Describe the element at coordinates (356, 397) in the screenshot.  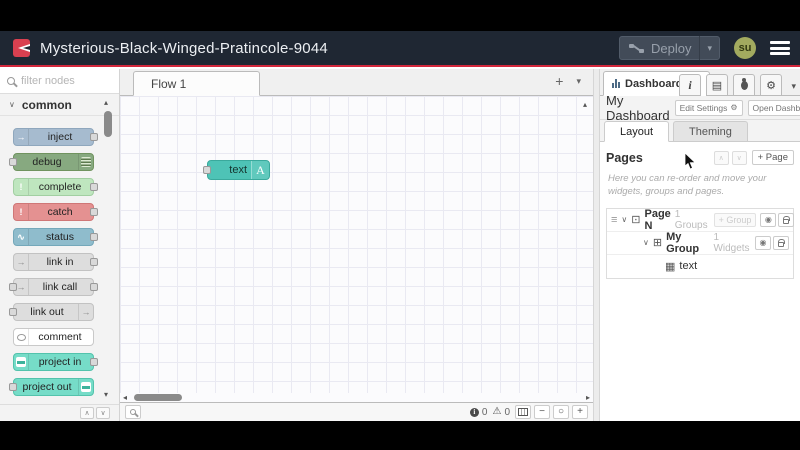
I see `canvas-horizontal-scrollbar: ◂ ▸` at that location.